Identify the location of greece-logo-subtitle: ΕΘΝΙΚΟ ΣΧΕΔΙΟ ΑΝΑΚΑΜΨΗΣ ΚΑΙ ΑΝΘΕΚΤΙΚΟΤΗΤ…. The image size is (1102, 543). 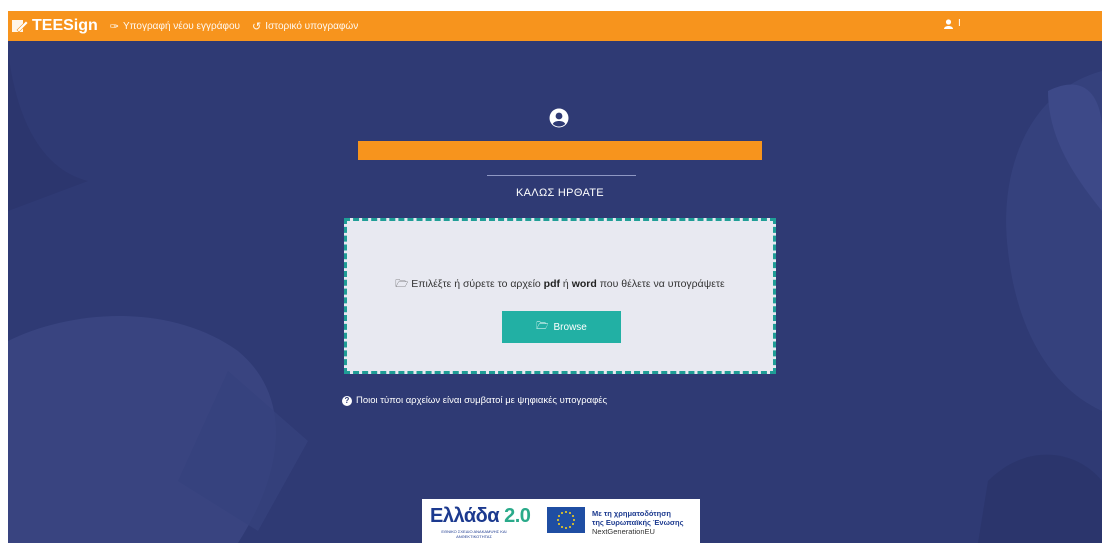
(474, 534).